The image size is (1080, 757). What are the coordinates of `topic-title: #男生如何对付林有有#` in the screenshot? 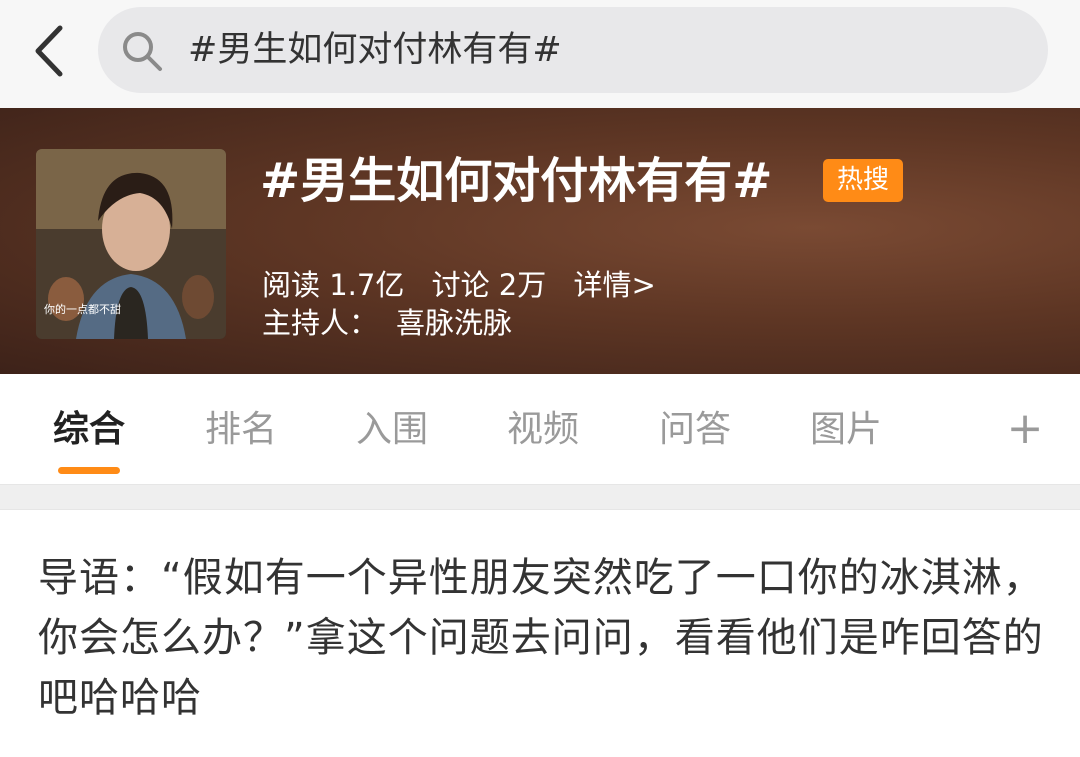 It's located at (516, 181).